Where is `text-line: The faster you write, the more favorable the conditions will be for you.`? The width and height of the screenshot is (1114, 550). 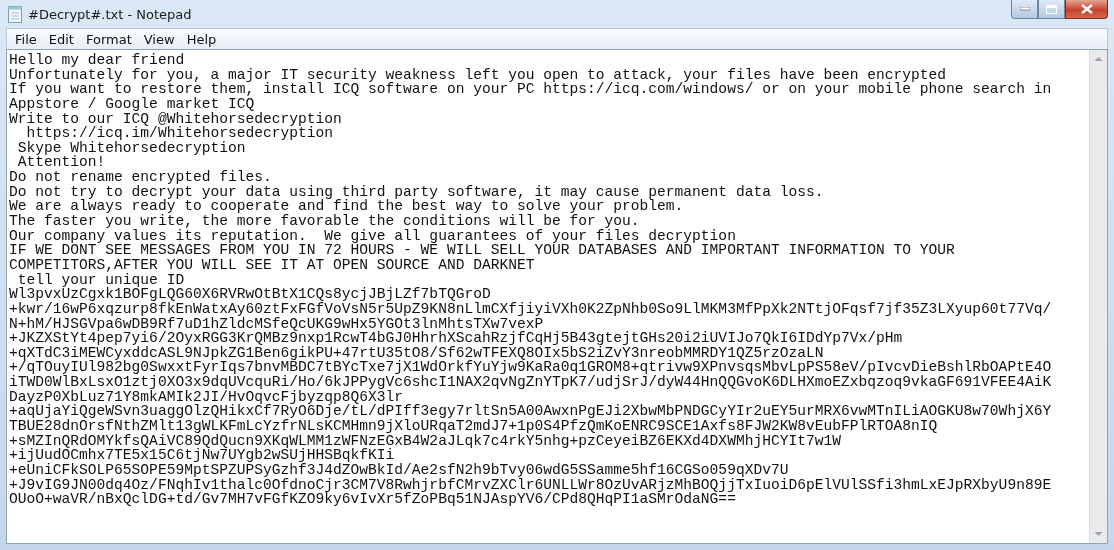
text-line: The faster you write, the more favorable the conditions will be for you. is located at coordinates (324, 221).